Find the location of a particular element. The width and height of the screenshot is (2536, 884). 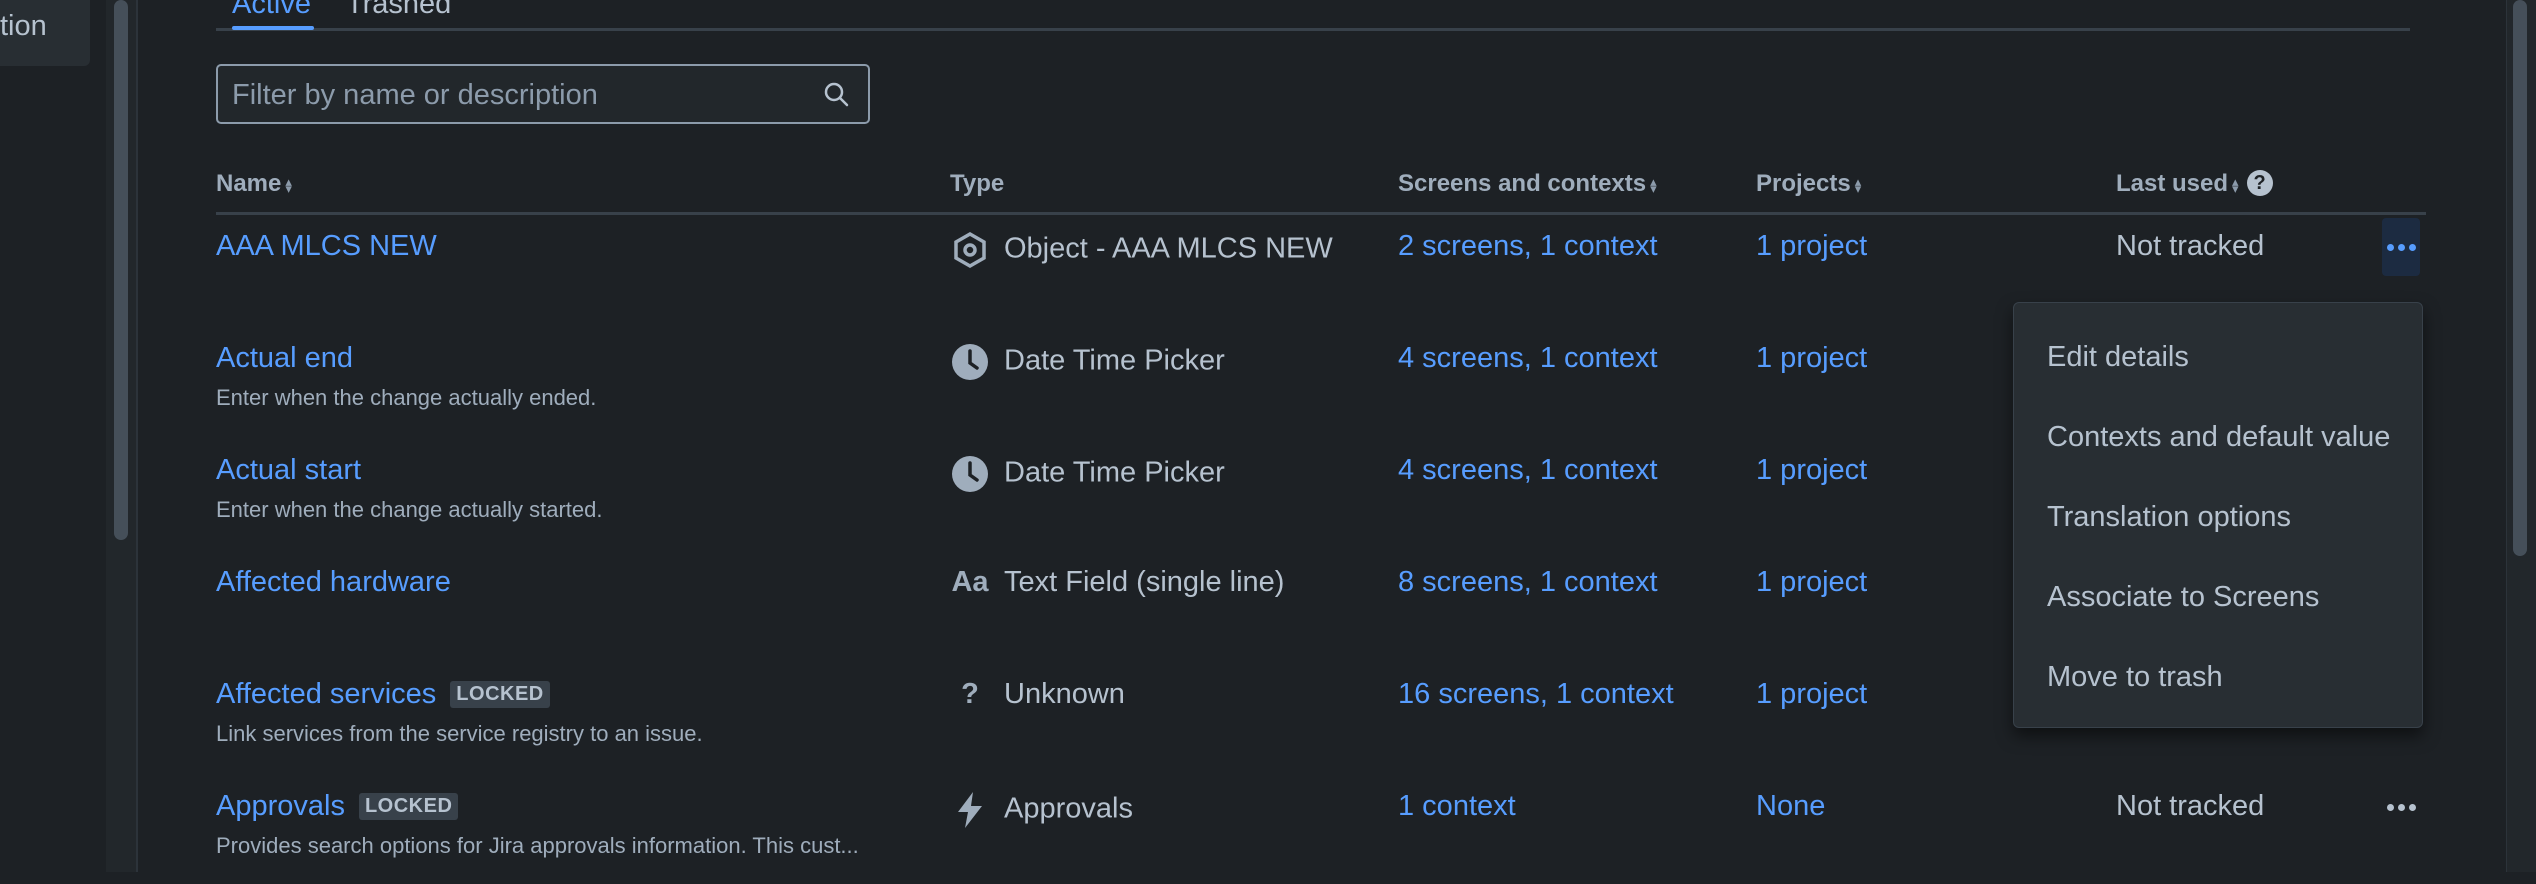

column-header-type: Type is located at coordinates (977, 183).